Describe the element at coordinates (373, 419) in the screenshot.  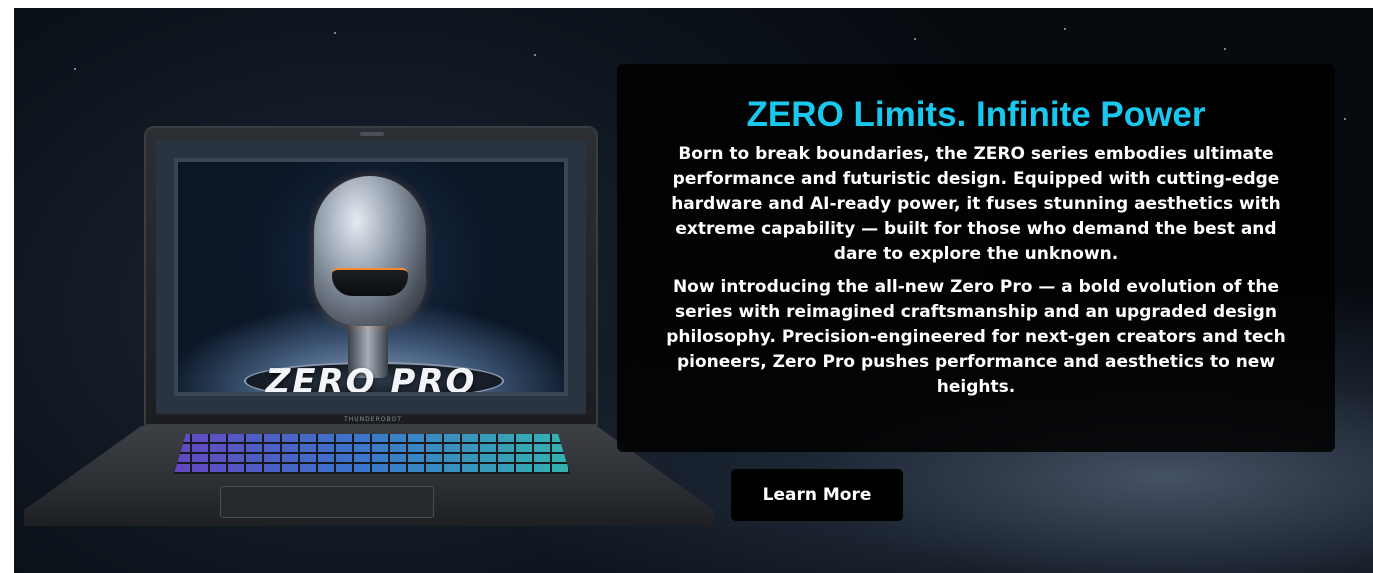
I see `hinge-brand: THUNDEROBOT` at that location.